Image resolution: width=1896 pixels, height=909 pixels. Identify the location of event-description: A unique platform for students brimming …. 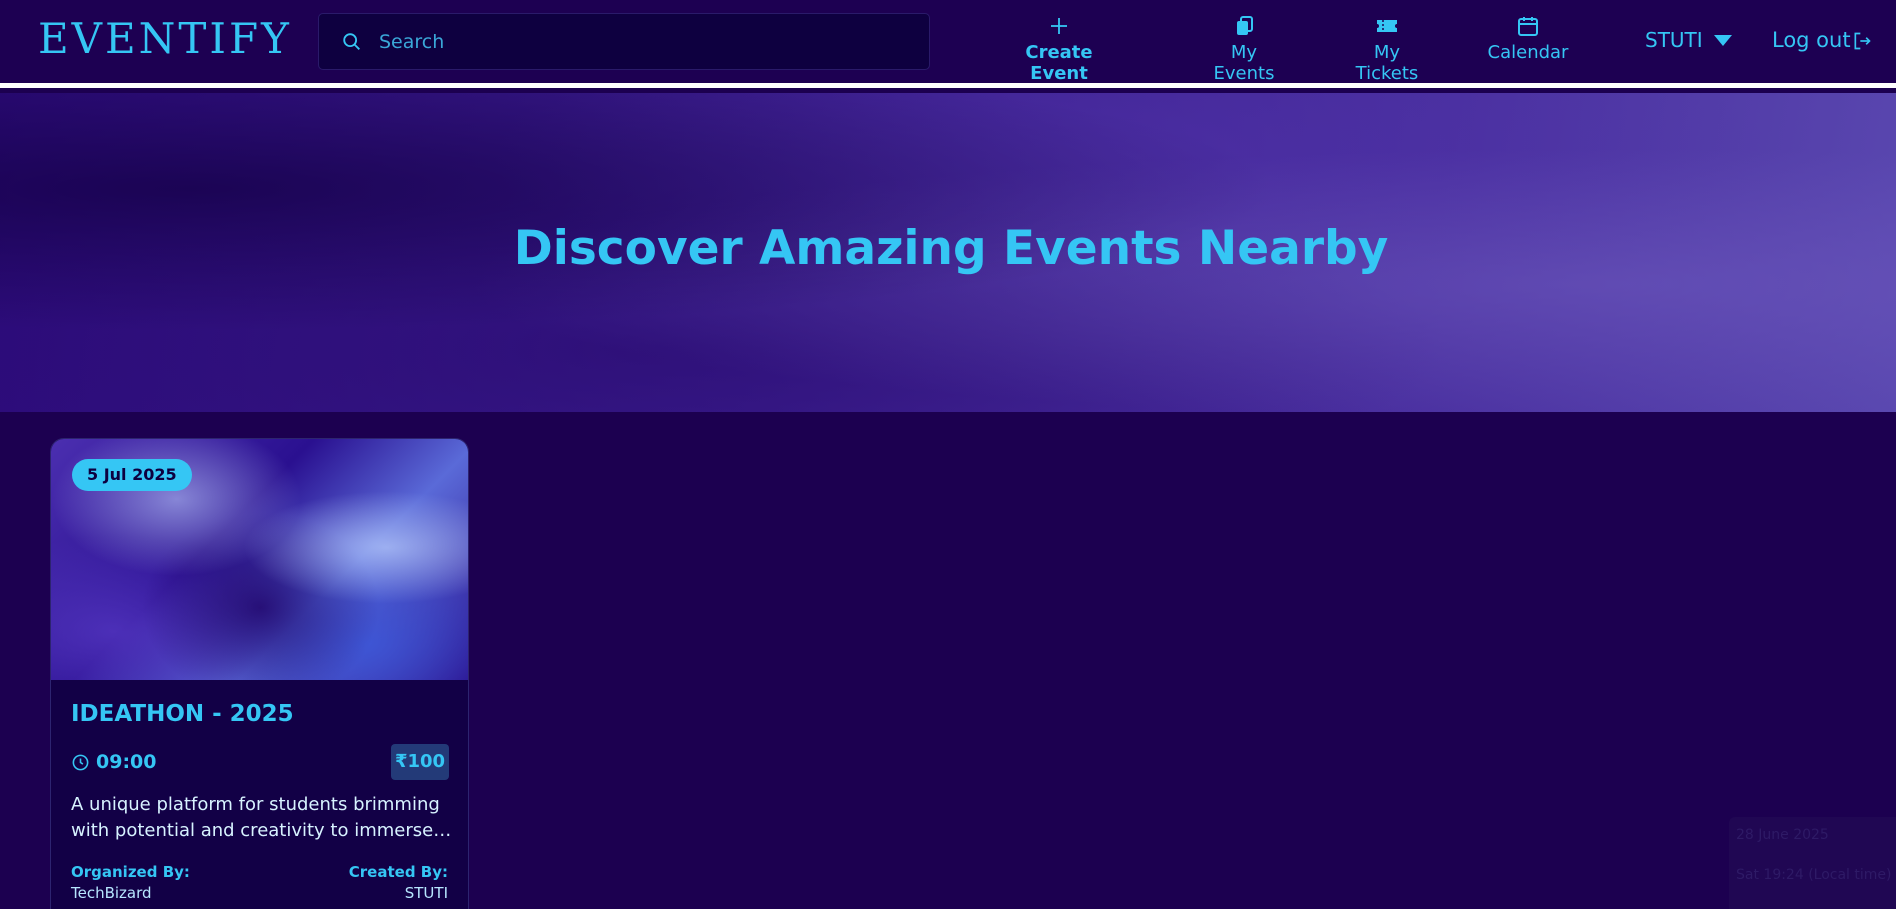
(261, 817).